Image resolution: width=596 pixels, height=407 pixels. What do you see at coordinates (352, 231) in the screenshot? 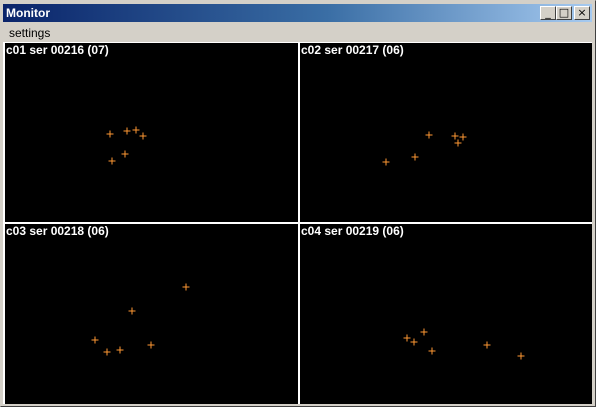
I see `panel-label: c04 ser 00219 (06)` at bounding box center [352, 231].